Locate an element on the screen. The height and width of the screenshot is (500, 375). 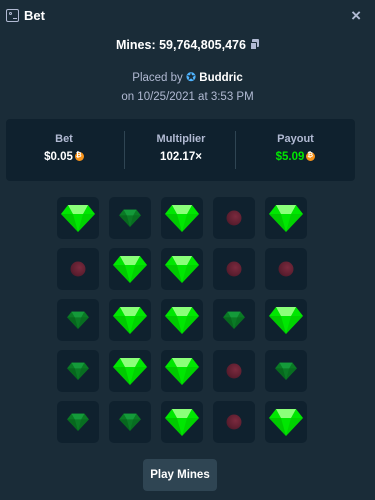
placed-by-label: Placed by is located at coordinates (157, 78).